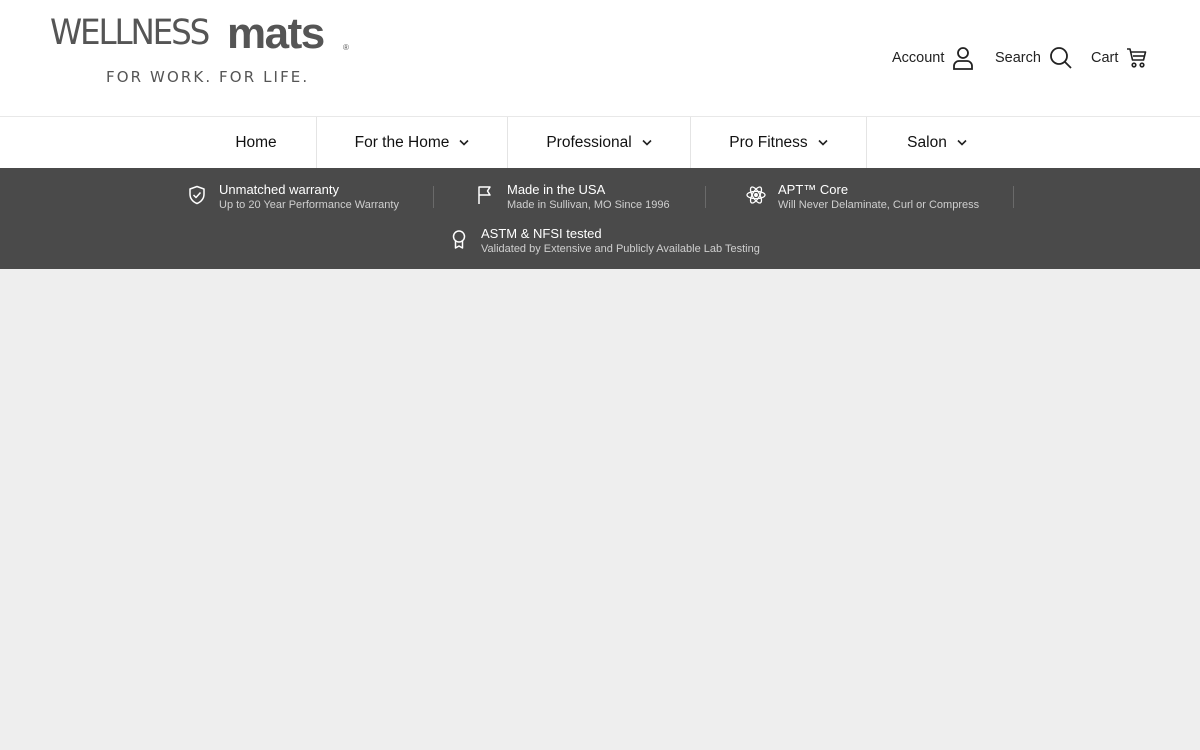 This screenshot has height=750, width=1200. I want to click on account-link: Account, so click(933, 58).